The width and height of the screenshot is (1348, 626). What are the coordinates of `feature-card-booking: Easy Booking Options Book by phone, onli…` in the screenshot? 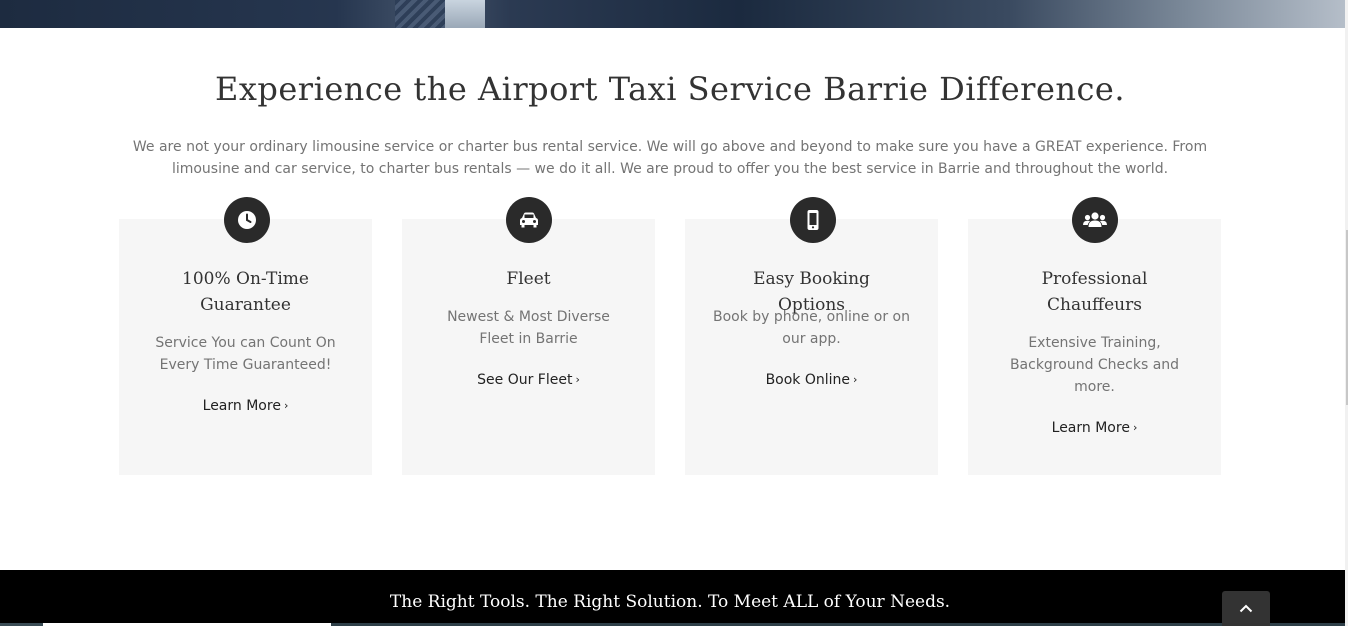 It's located at (811, 347).